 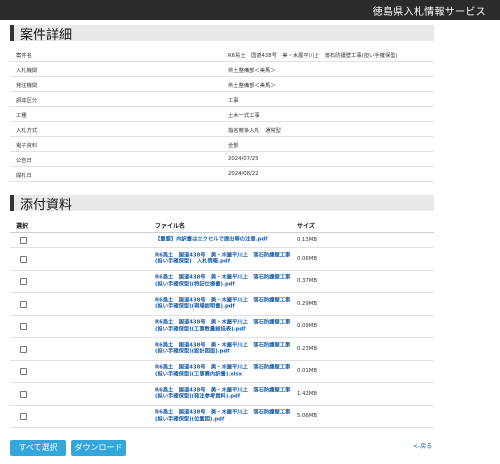 I want to click on detail-value: 全部, so click(x=233, y=146).